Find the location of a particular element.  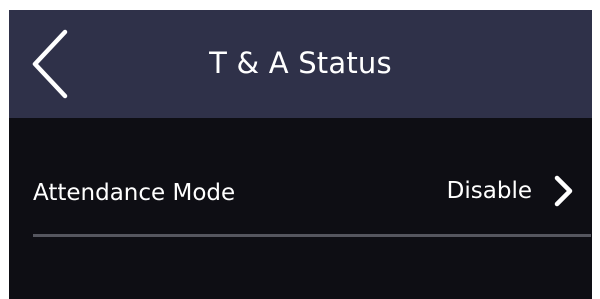

attendance-mode-label: Attendance Mode is located at coordinates (134, 193).